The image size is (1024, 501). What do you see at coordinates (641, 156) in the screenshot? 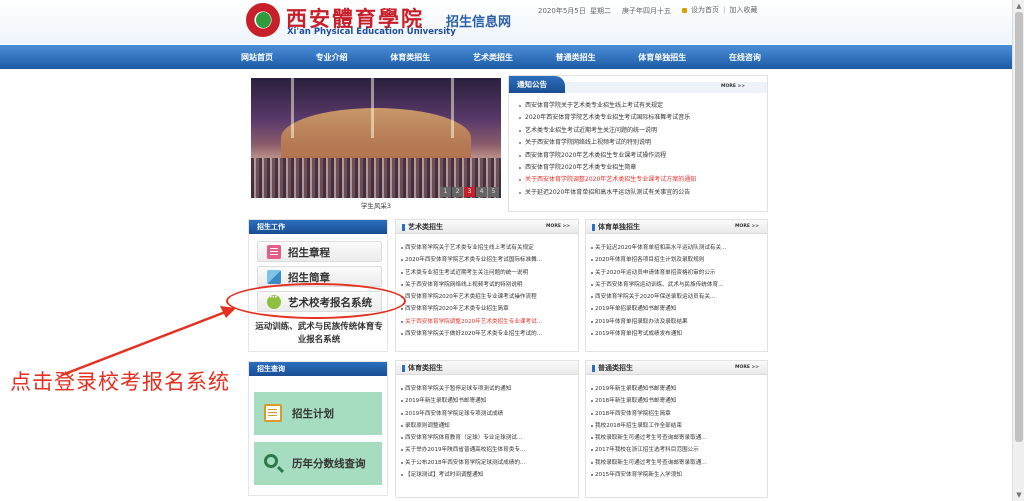
I see `notice-item: 西安体育学院2020年艺术类招生专业课考试操作流程` at bounding box center [641, 156].